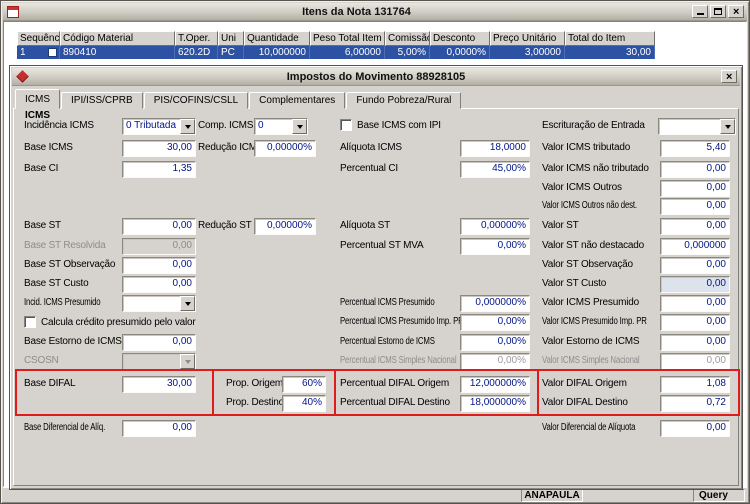 Image resolution: width=750 pixels, height=504 pixels. I want to click on aliquota-icms-input: 18,0000, so click(495, 148).